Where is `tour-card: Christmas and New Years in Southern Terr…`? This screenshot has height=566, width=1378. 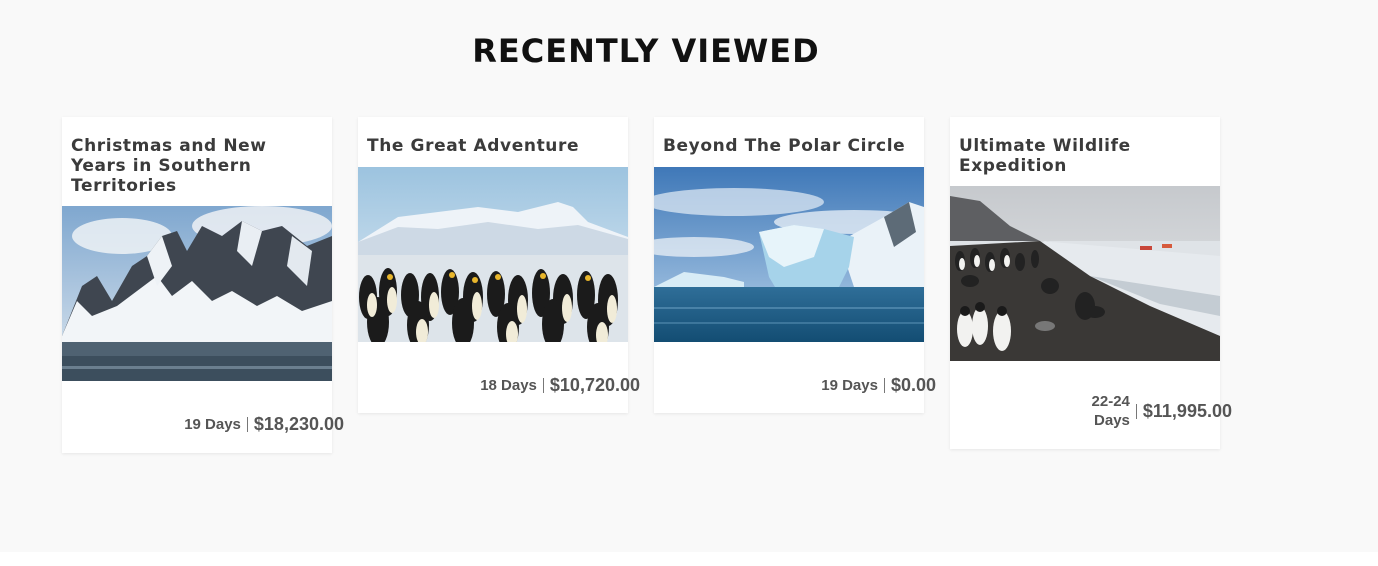
tour-card: Christmas and New Years in Southern Terr… is located at coordinates (203, 285).